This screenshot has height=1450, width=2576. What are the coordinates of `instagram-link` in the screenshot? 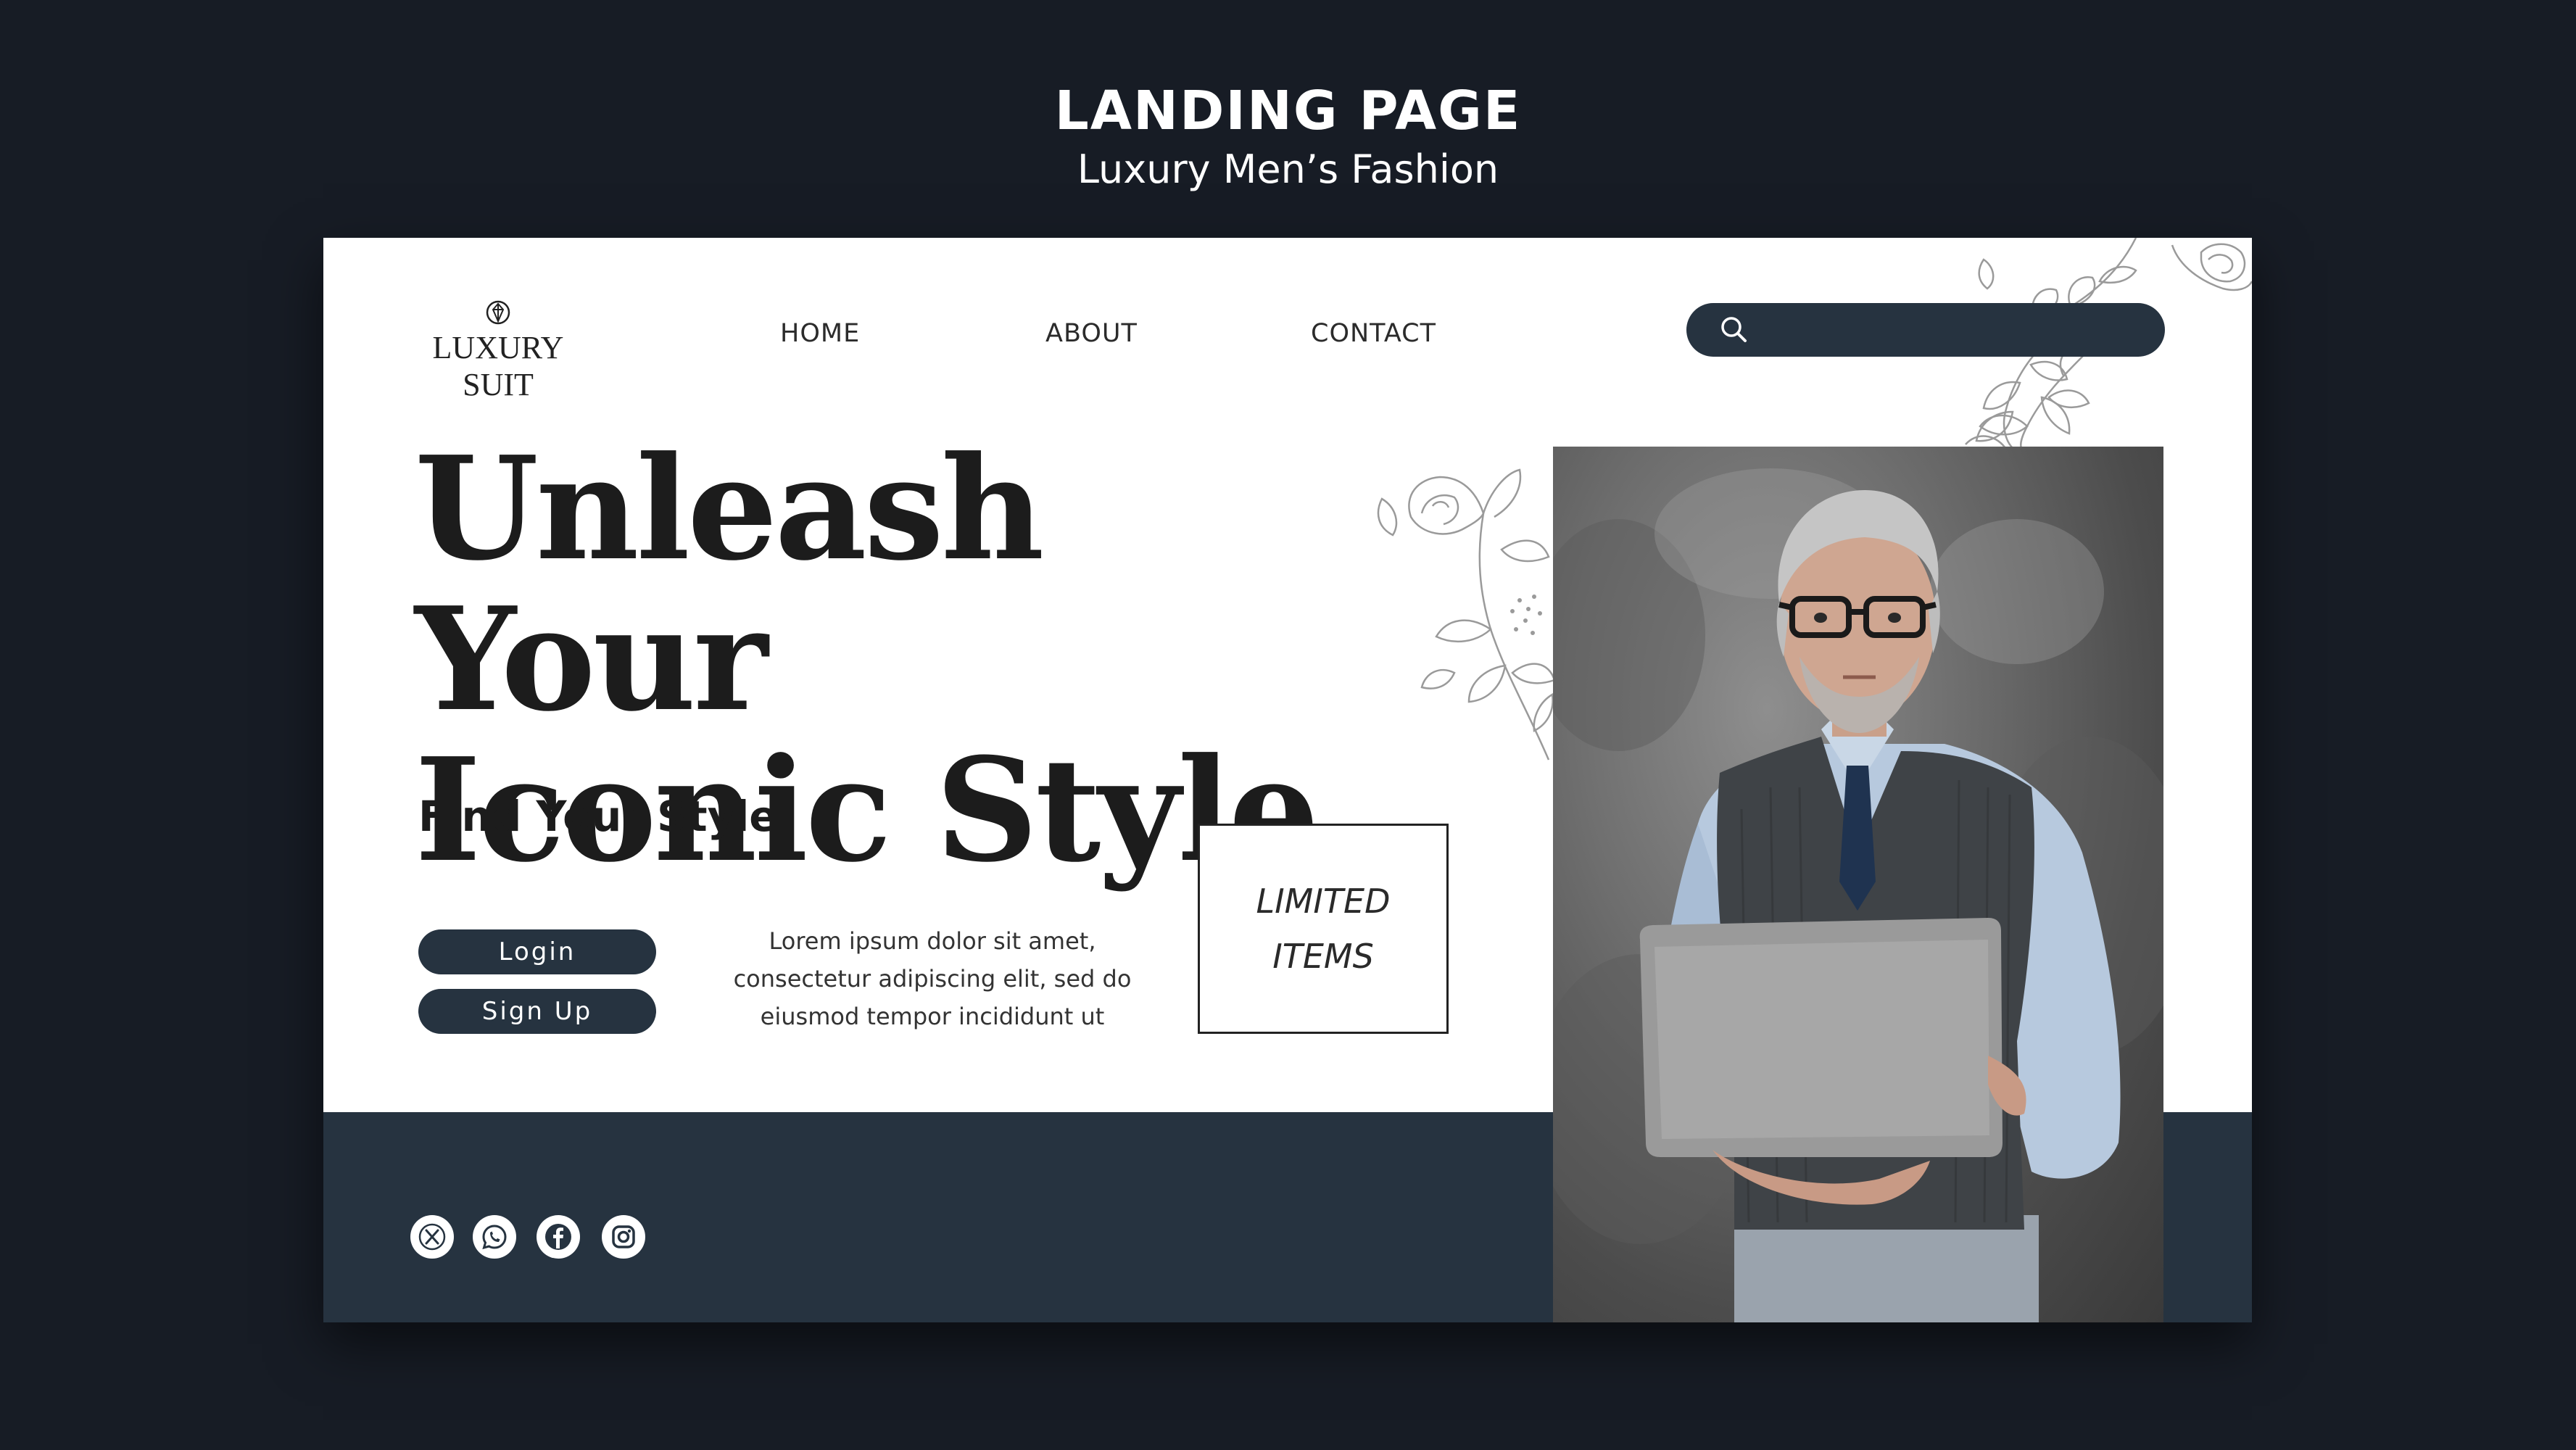 It's located at (624, 1237).